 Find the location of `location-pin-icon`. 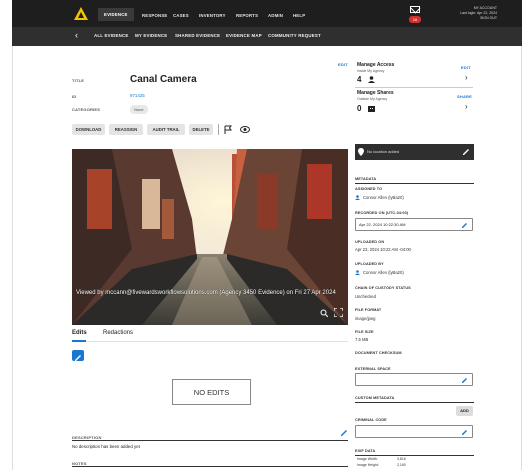

location-pin-icon is located at coordinates (361, 152).